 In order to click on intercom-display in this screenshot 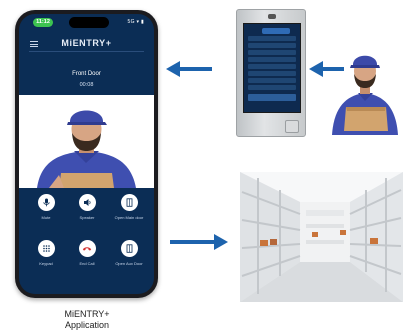, I will do `click(272, 68)`.